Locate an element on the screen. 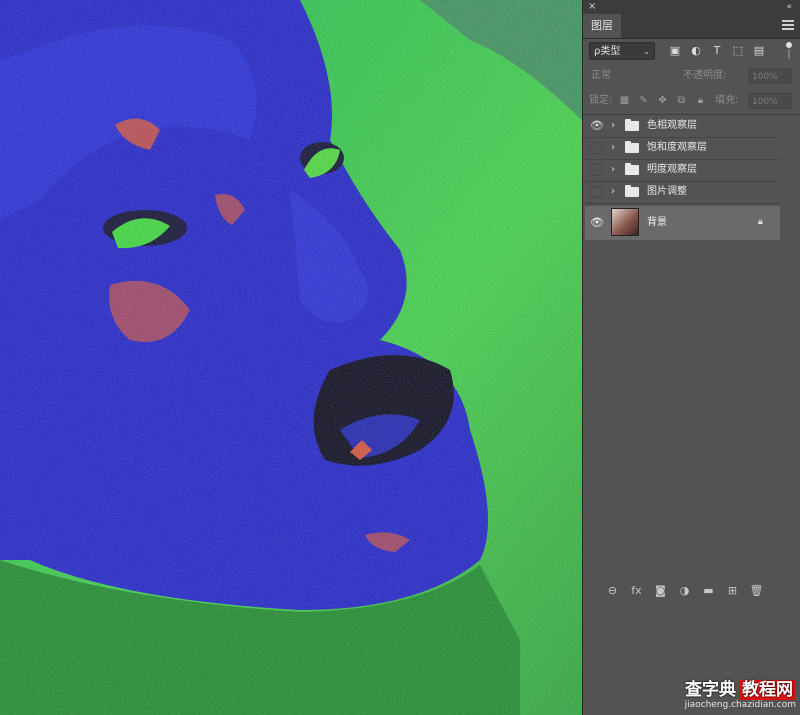 The image size is (800, 715). new-layer-icon: ⊞ is located at coordinates (732, 590).